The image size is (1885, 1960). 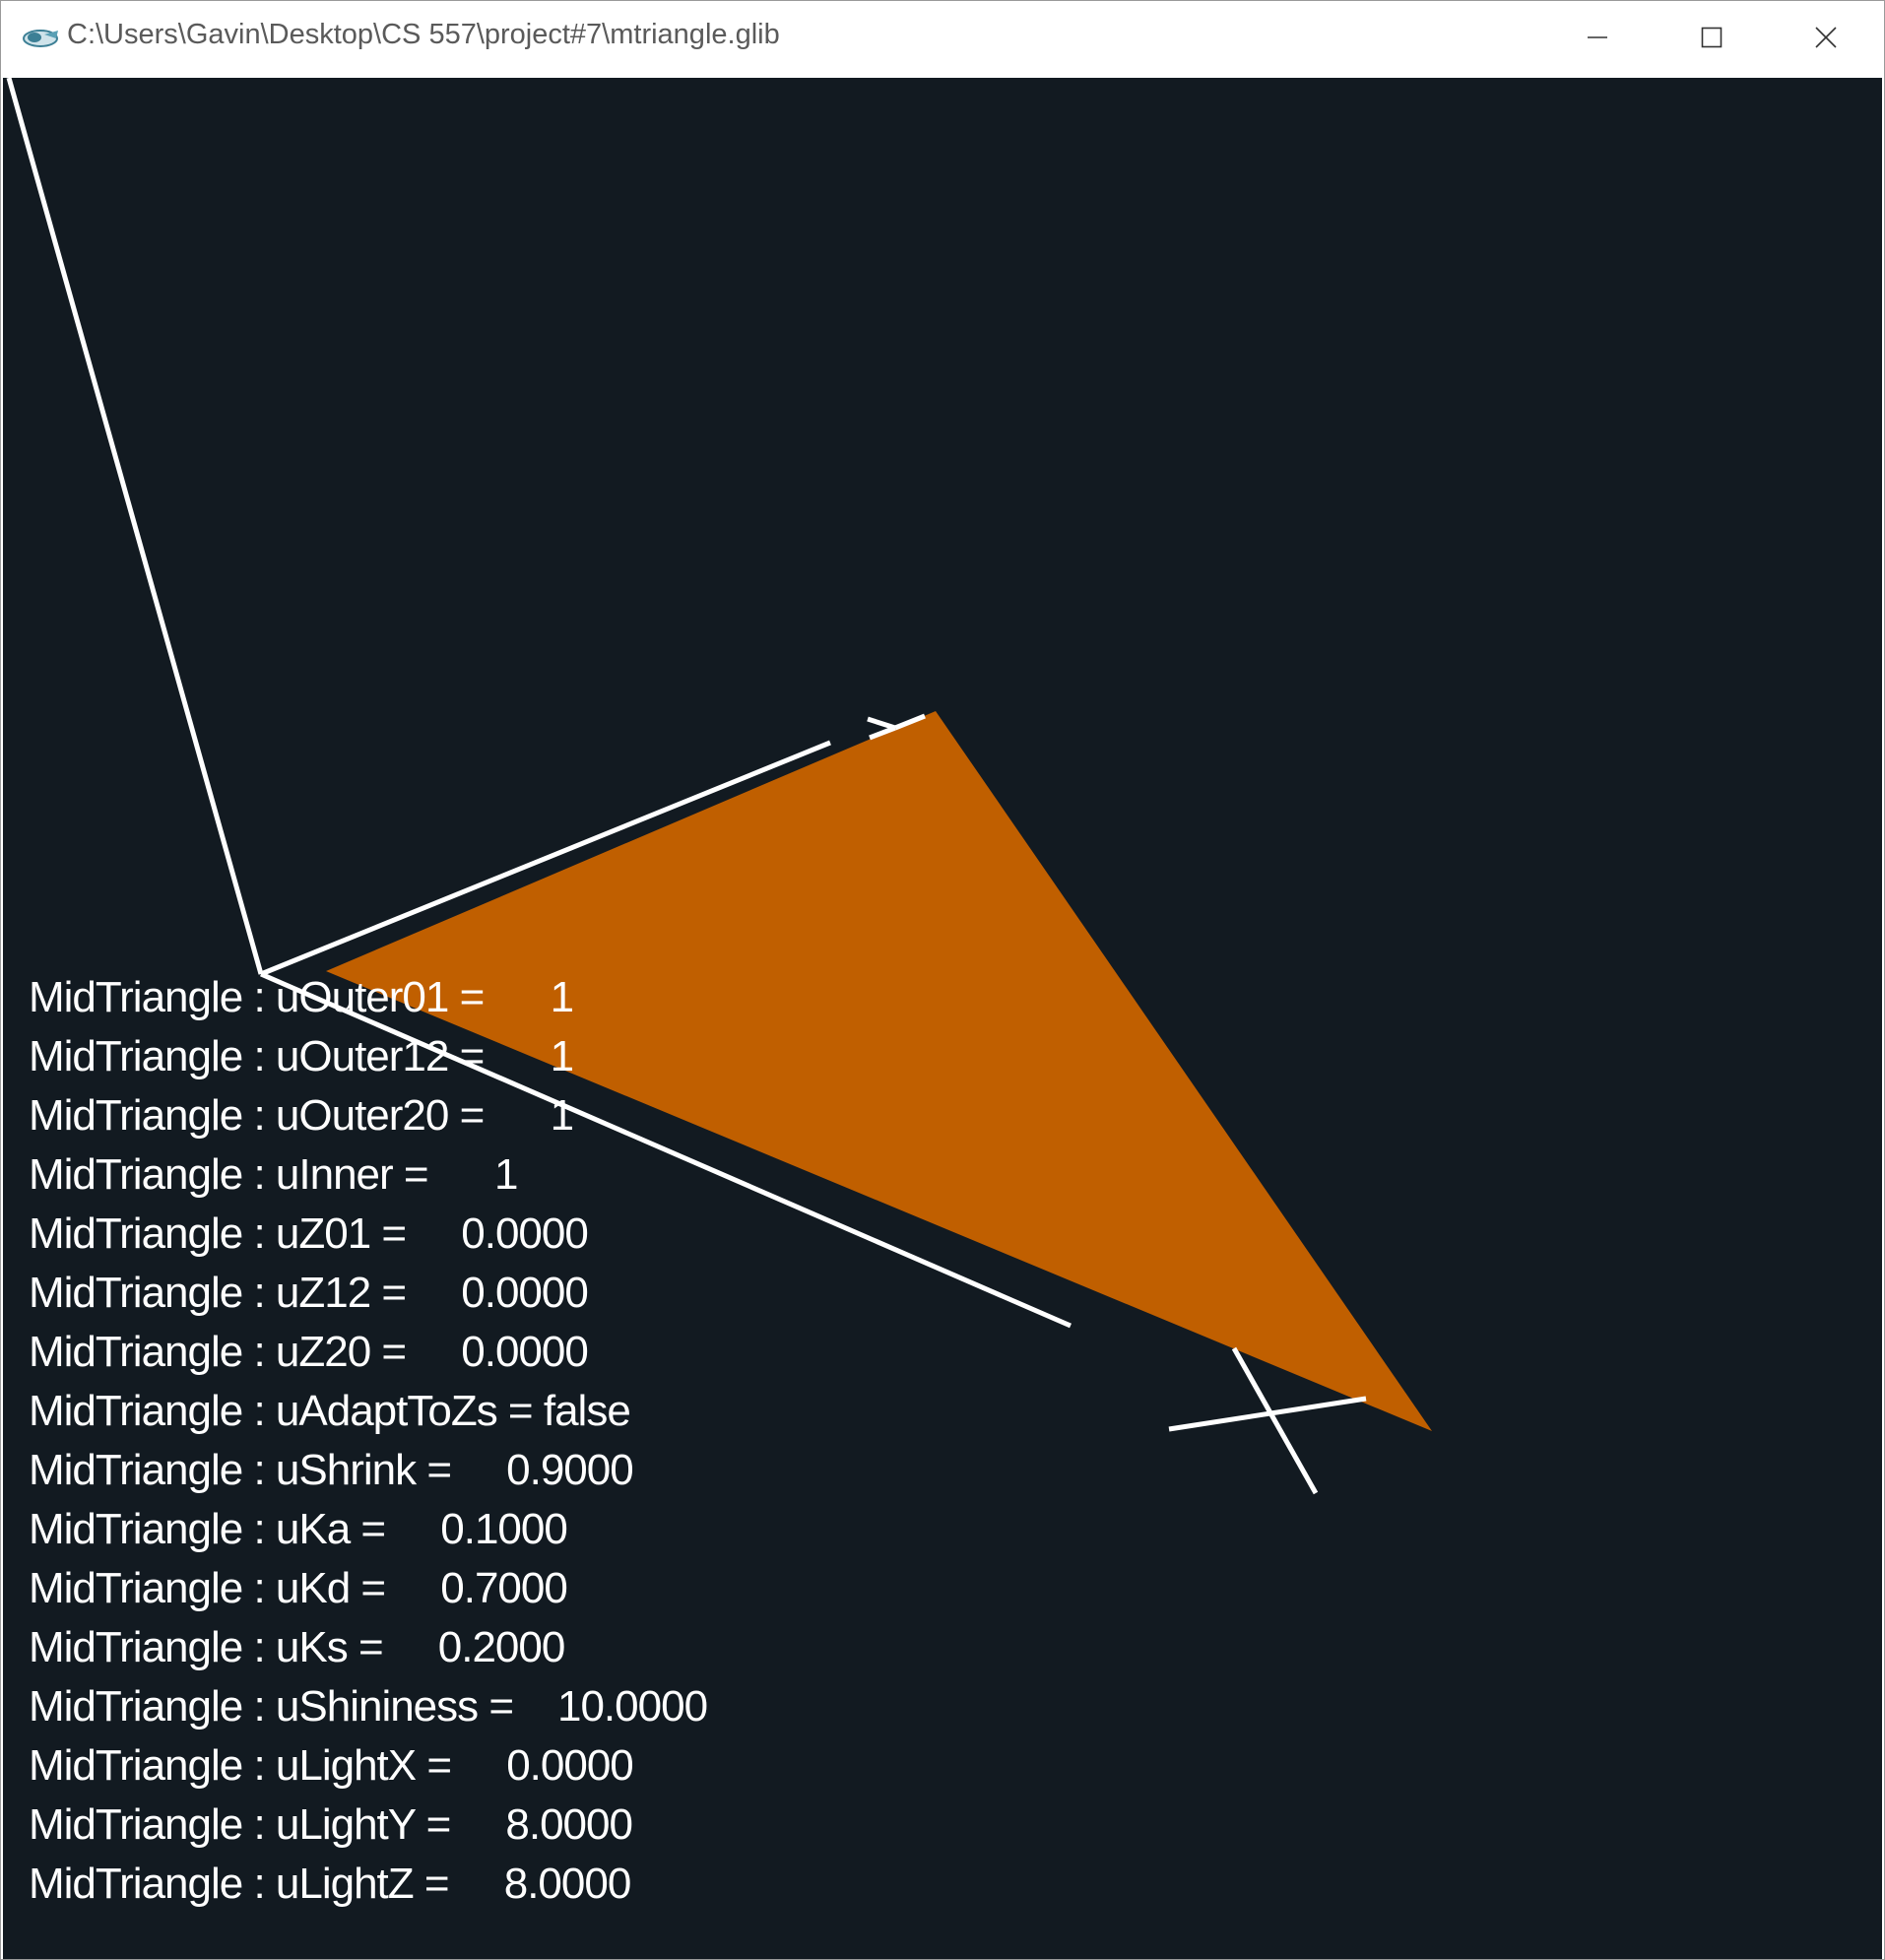 I want to click on minimize-icon, so click(x=1597, y=40).